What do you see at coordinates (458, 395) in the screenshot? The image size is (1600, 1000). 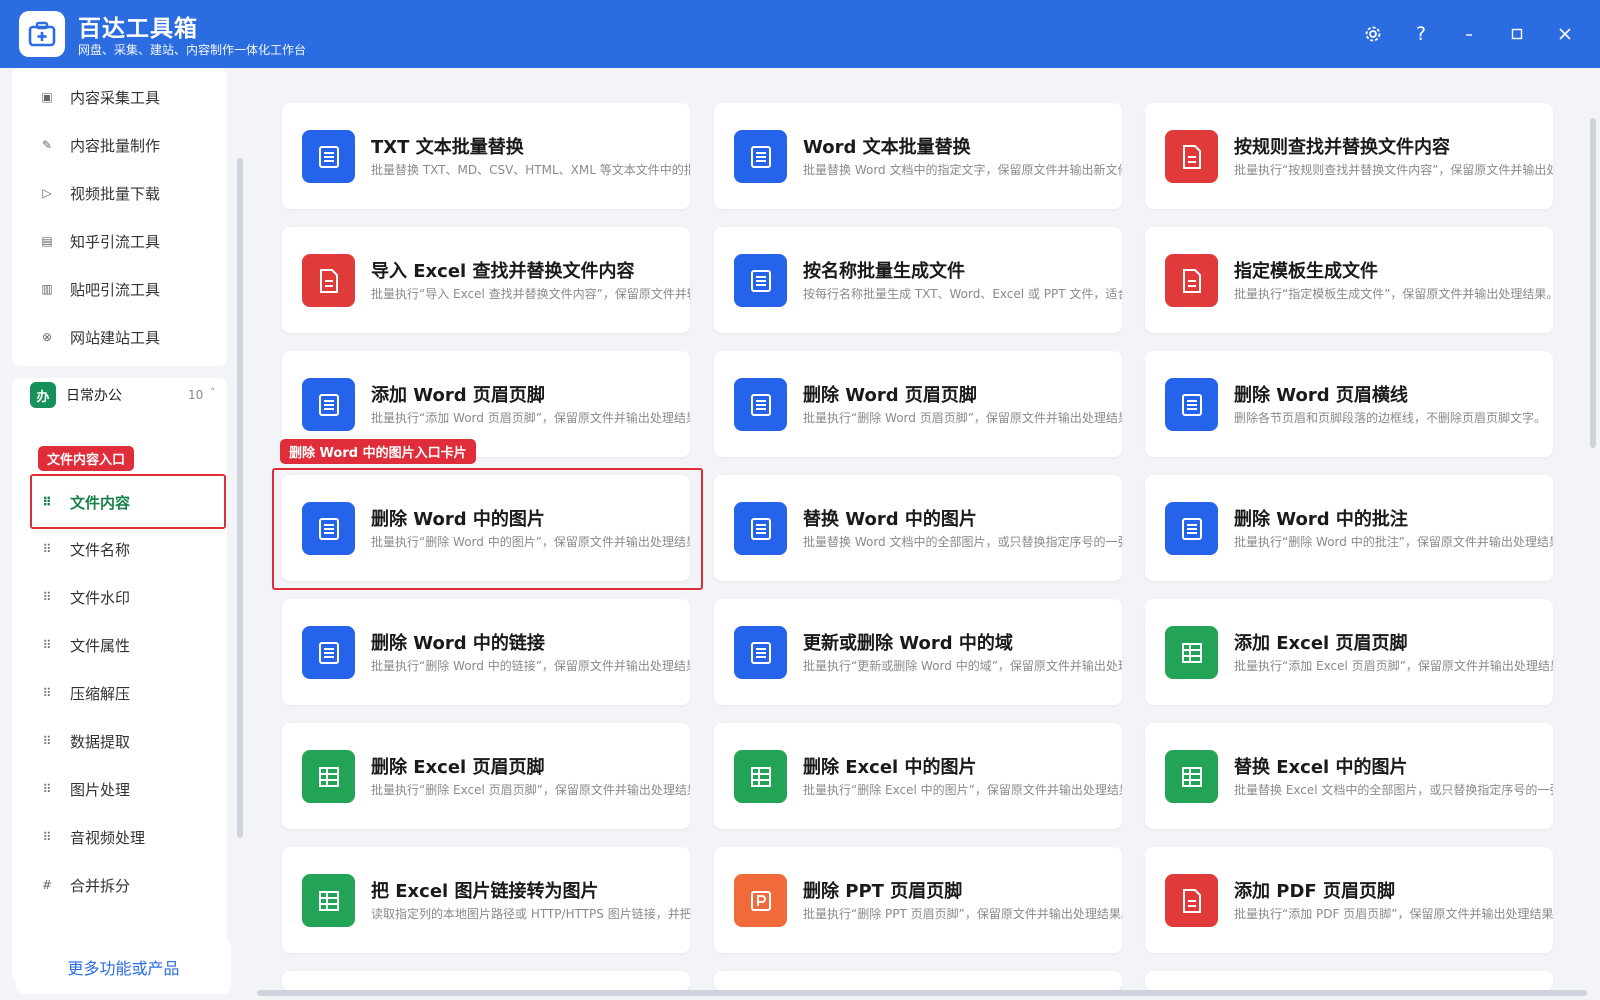 I see `tool-card-title: 添加 Word 页眉页脚` at bounding box center [458, 395].